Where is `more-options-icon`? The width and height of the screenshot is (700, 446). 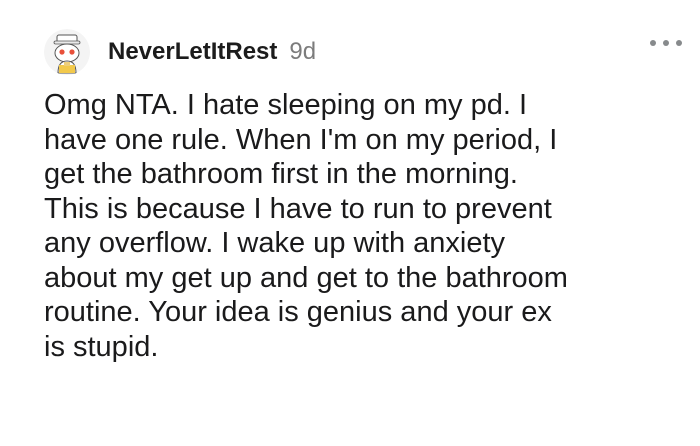
more-options-icon is located at coordinates (666, 43).